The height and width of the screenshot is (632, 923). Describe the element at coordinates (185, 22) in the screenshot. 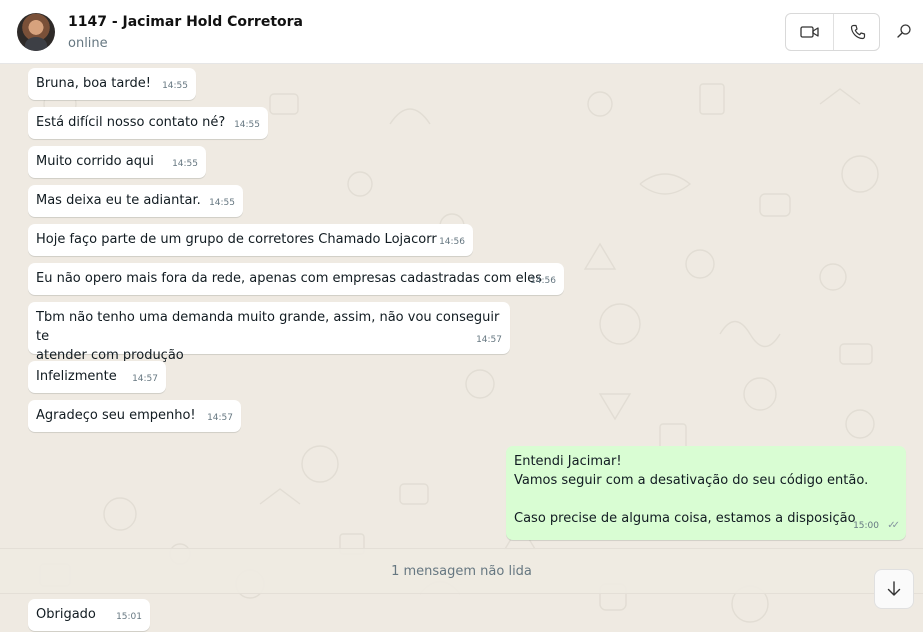

I see `contact-name: 1147 - Jacimar Hold Corretora` at that location.